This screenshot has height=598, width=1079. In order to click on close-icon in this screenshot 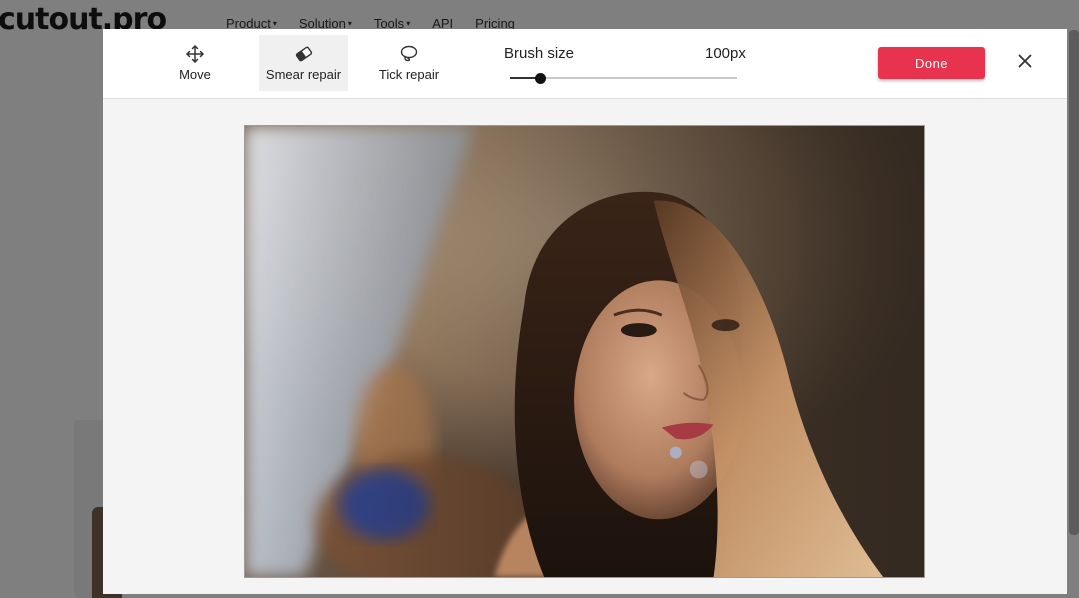, I will do `click(1025, 63)`.